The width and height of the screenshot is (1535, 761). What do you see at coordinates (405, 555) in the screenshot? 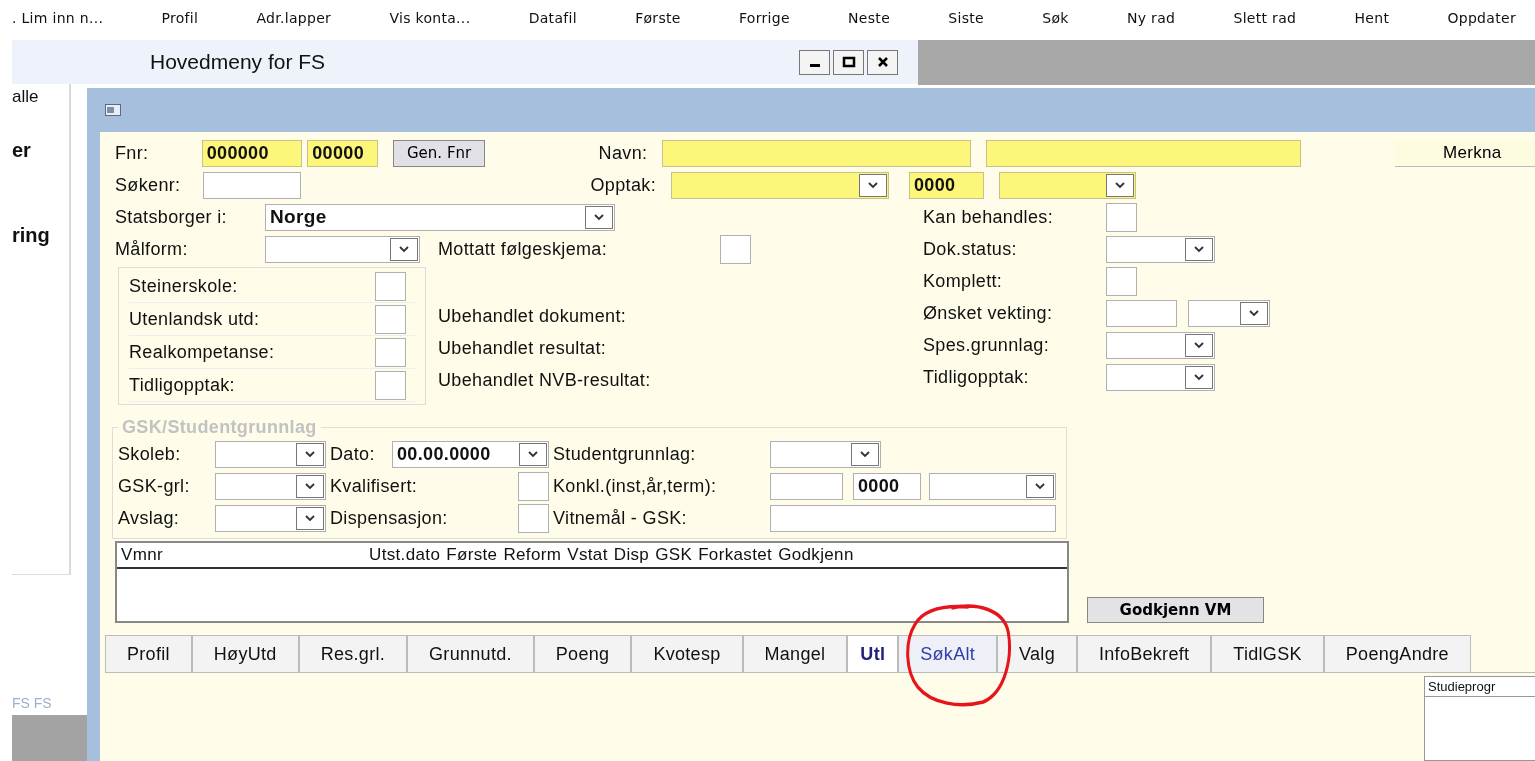
I see `column-header: Utst.dato` at bounding box center [405, 555].